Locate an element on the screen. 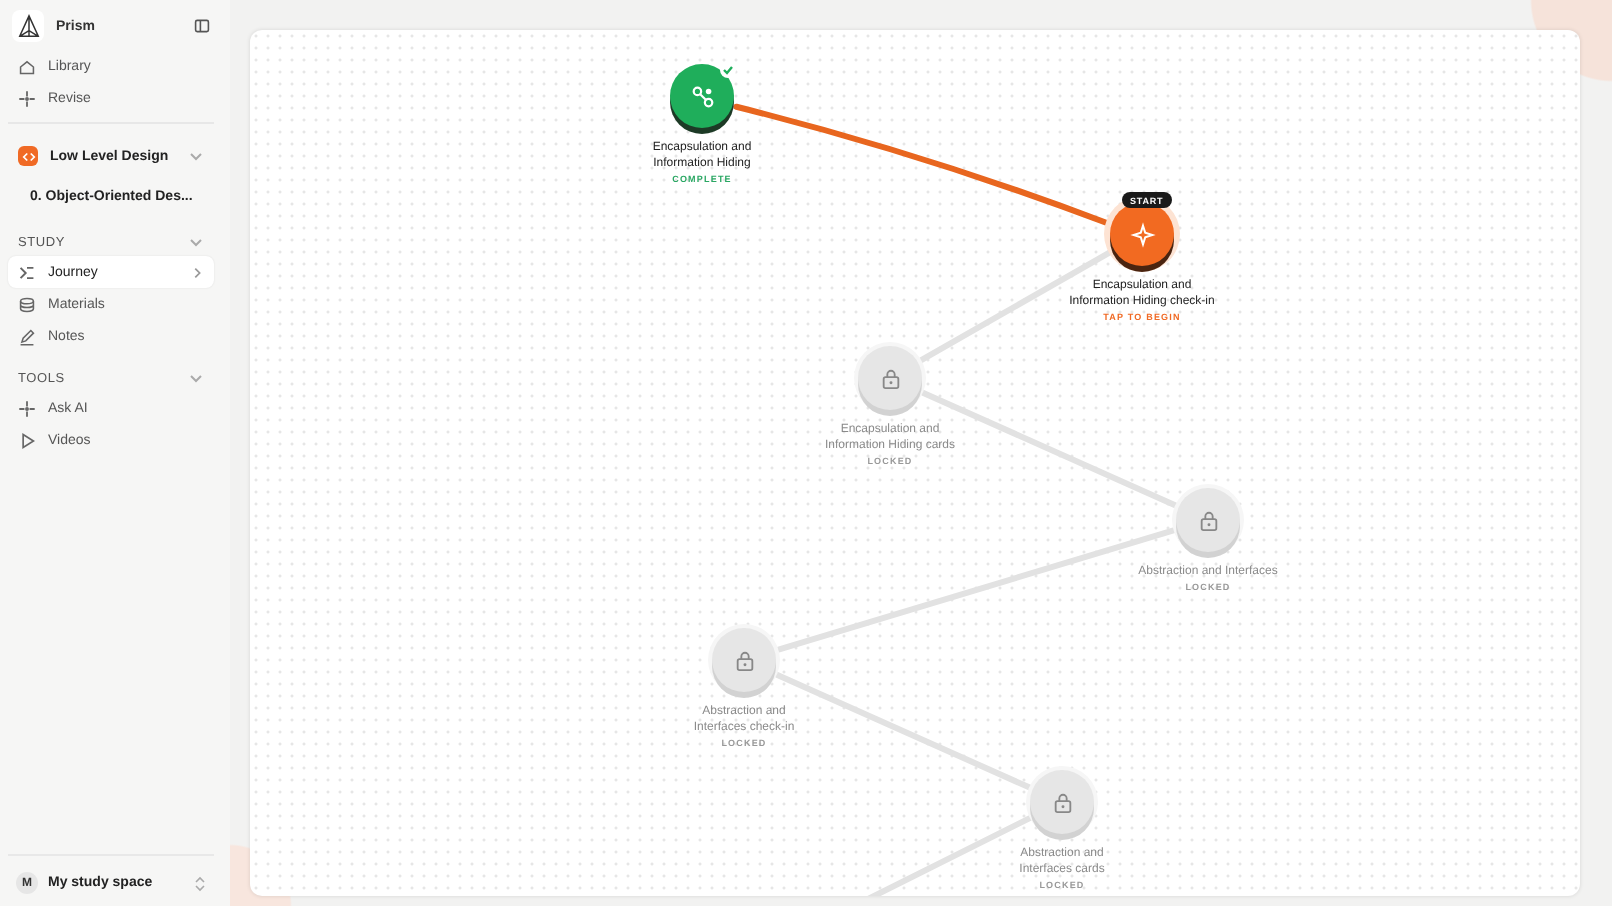 Image resolution: width=1612 pixels, height=906 pixels. nodes-icon is located at coordinates (702, 96).